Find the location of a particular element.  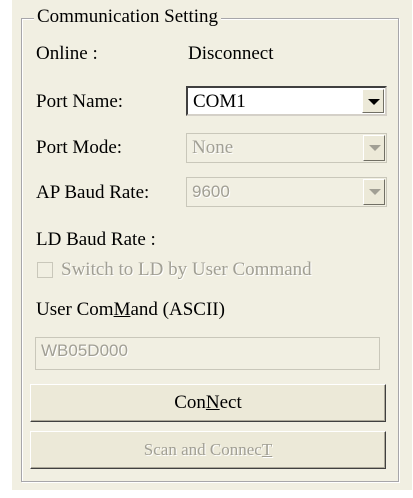

port-name-value: COM1 is located at coordinates (219, 101).